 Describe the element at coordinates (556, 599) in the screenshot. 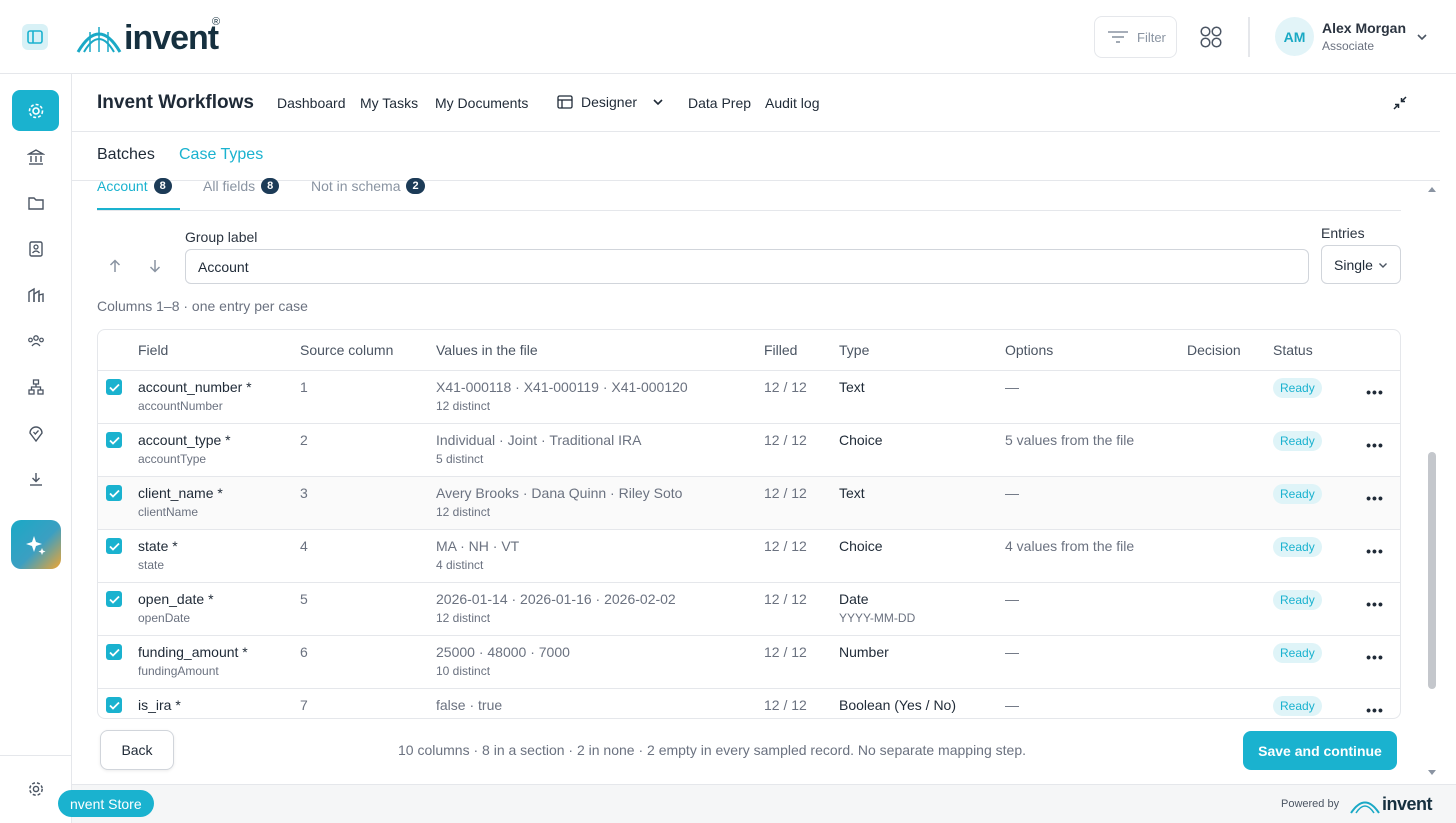

I see `sample-values: 2026-01-14 · 2026-01-16 · 2026-02-02` at that location.